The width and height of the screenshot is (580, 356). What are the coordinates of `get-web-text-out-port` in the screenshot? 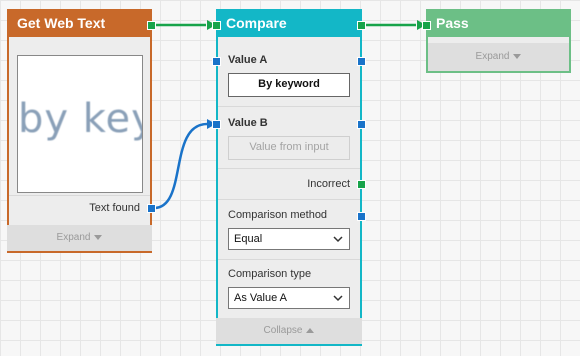 It's located at (151, 25).